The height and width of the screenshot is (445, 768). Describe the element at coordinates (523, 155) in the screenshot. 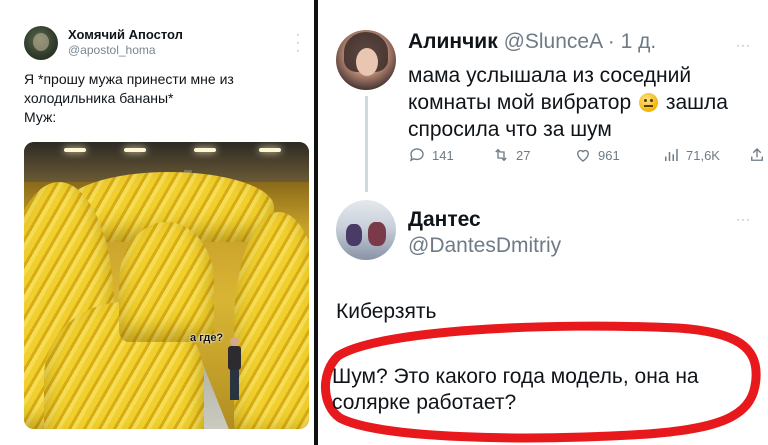

I see `retweet-count: 27` at that location.